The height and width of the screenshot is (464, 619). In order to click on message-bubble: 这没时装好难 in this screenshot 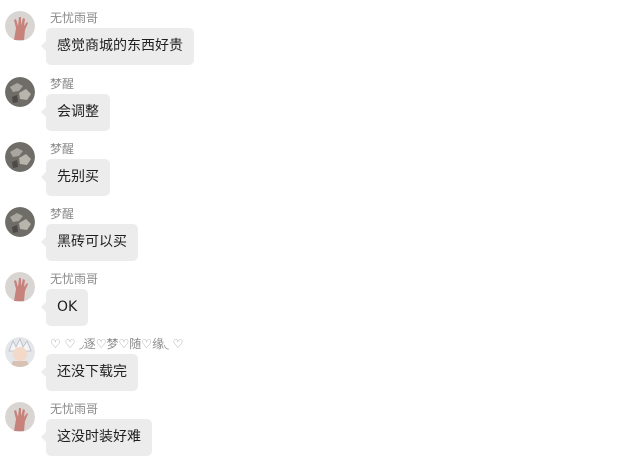, I will do `click(96, 437)`.